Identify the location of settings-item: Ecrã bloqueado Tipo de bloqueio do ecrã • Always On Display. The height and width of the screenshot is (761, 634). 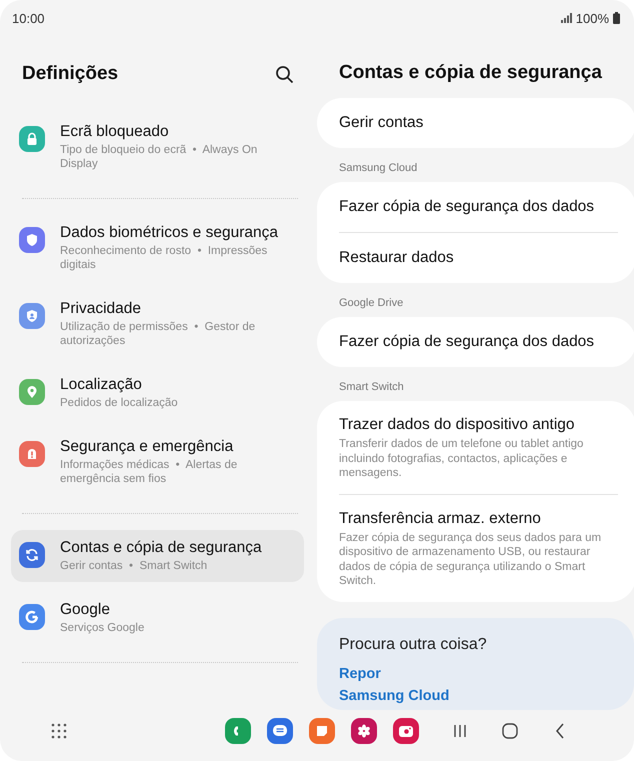
(157, 147).